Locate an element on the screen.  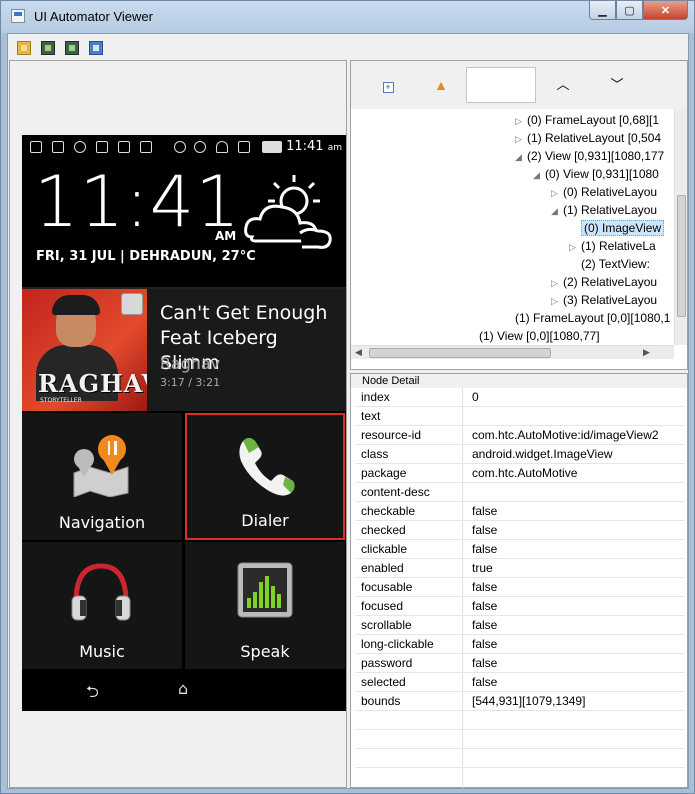
tree-node: ▷ (3) RelativeLayou is located at coordinates (604, 300).